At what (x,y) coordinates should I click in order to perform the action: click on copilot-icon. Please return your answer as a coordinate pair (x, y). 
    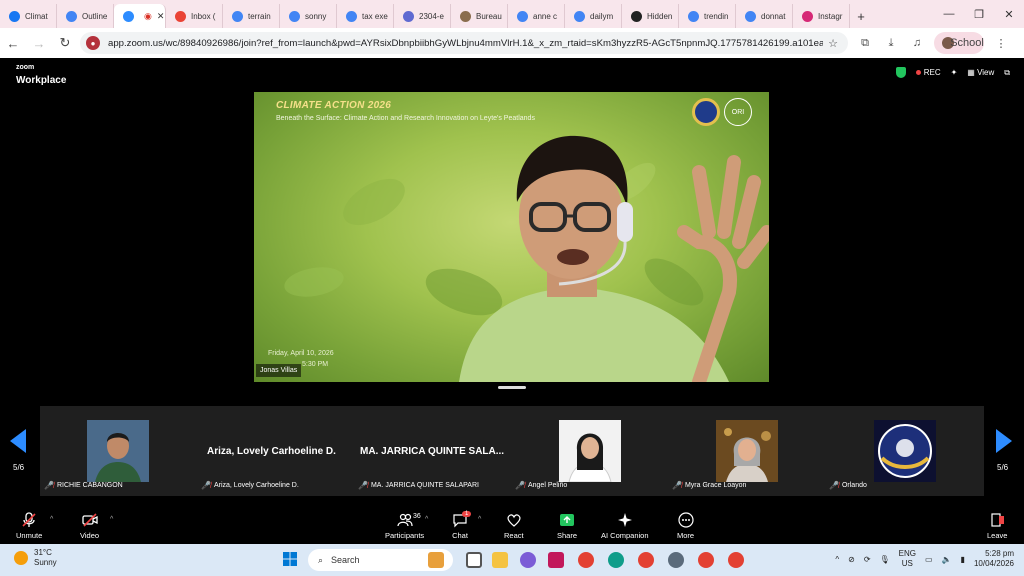
    Looking at the image, I should click on (528, 560).